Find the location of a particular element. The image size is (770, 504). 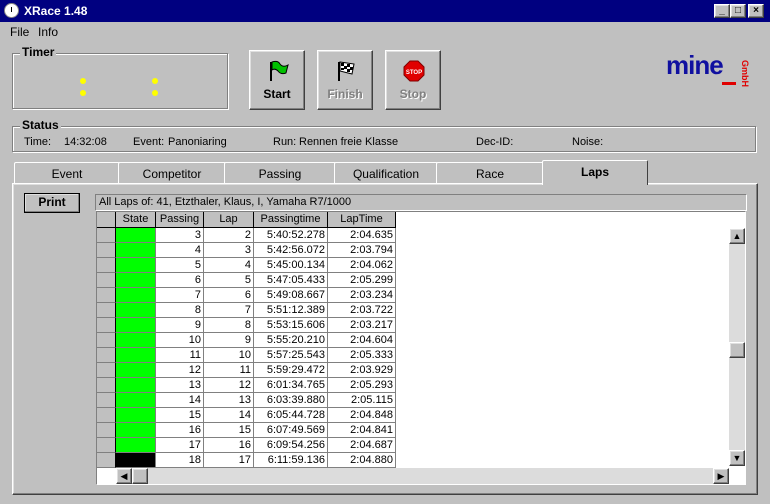

clock-icon is located at coordinates (11, 10).